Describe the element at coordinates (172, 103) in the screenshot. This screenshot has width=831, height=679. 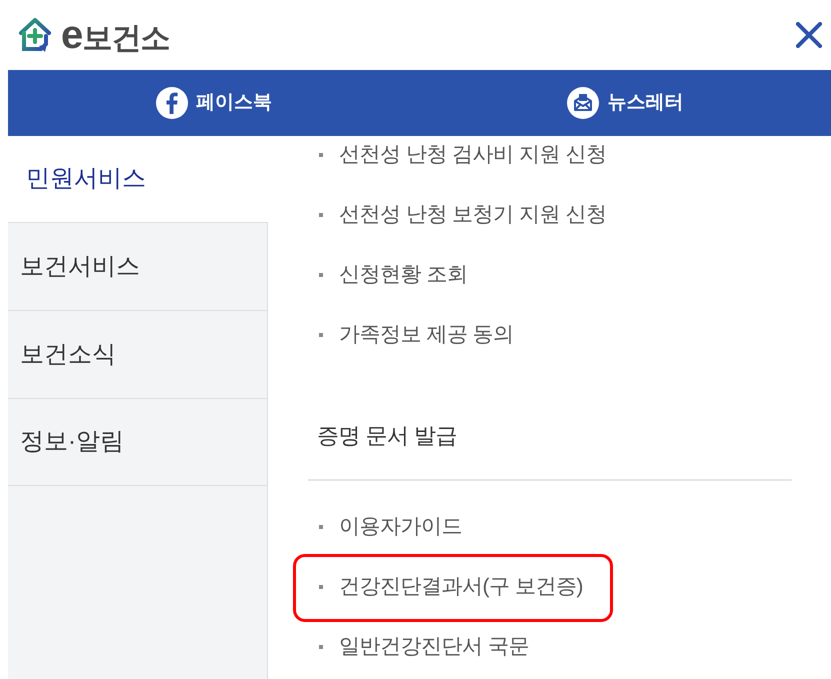
I see `facebook-icon` at that location.